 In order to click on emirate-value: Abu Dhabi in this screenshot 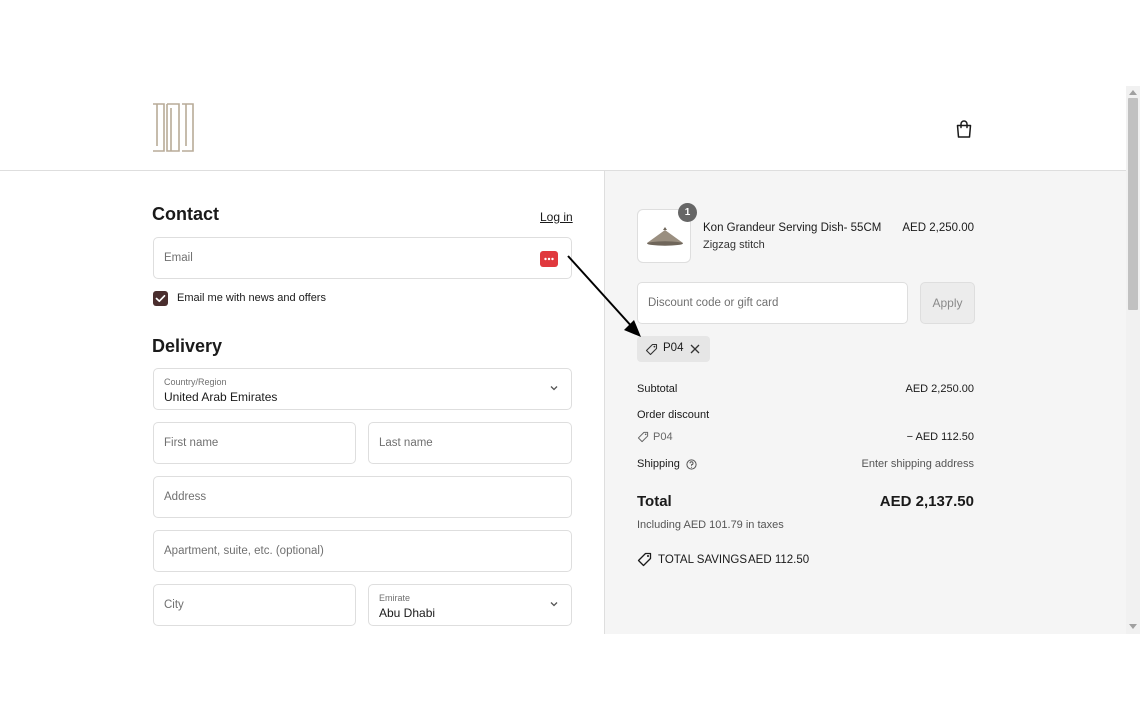, I will do `click(407, 613)`.